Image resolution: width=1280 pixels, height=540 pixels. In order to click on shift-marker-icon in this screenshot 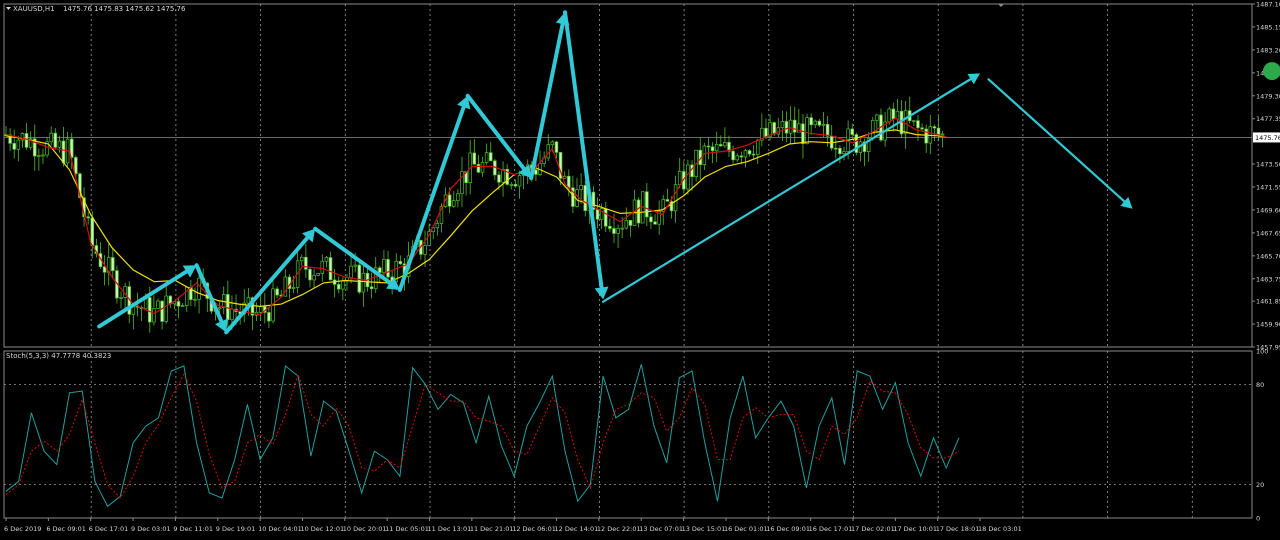, I will do `click(1001, 5)`.